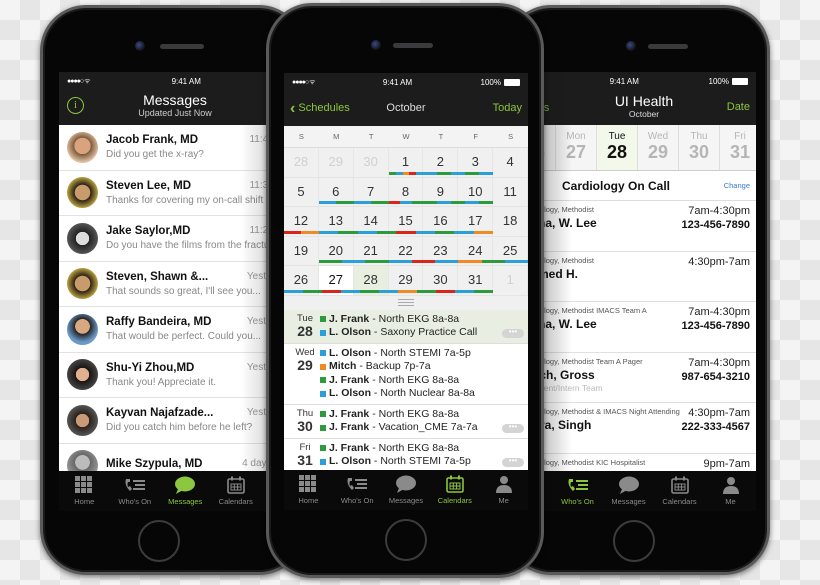  Describe the element at coordinates (616, 186) in the screenshot. I see `section-title: Cardiology On Call` at that location.